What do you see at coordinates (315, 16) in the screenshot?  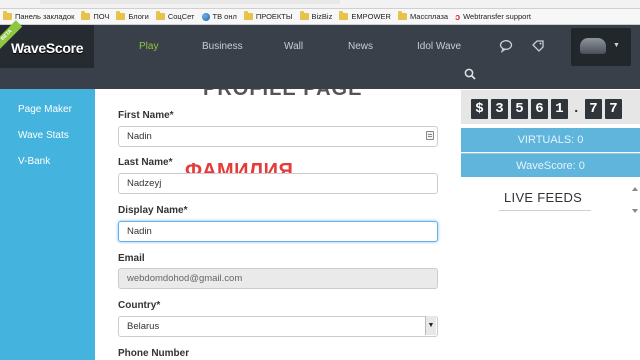 I see `bookmark-item: BizBiz` at bounding box center [315, 16].